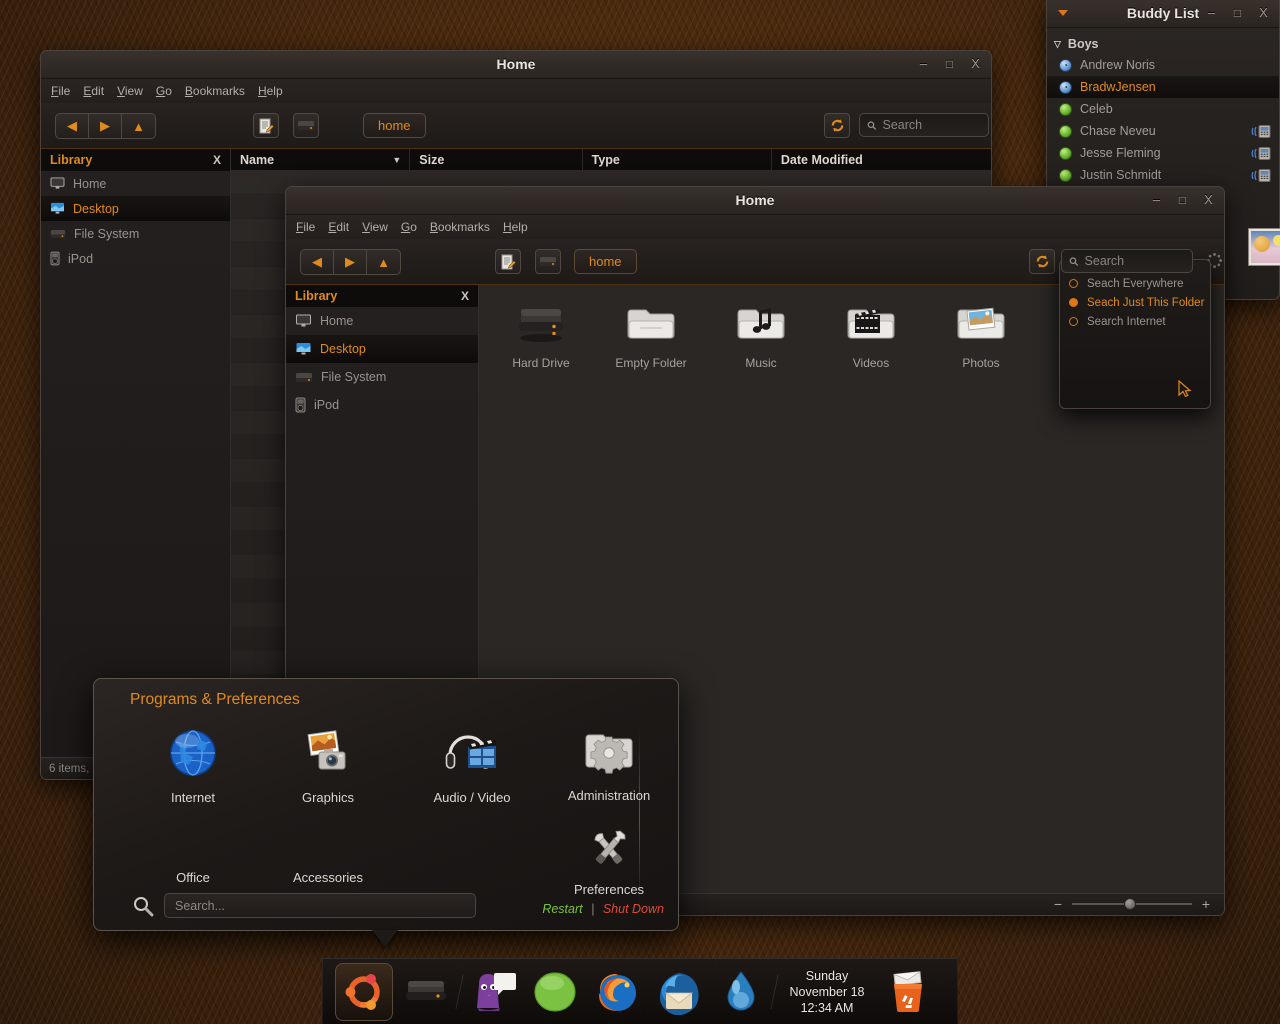  What do you see at coordinates (1135, 302) in the screenshot?
I see `search-option-this-folder: Seach Just This Folder` at bounding box center [1135, 302].